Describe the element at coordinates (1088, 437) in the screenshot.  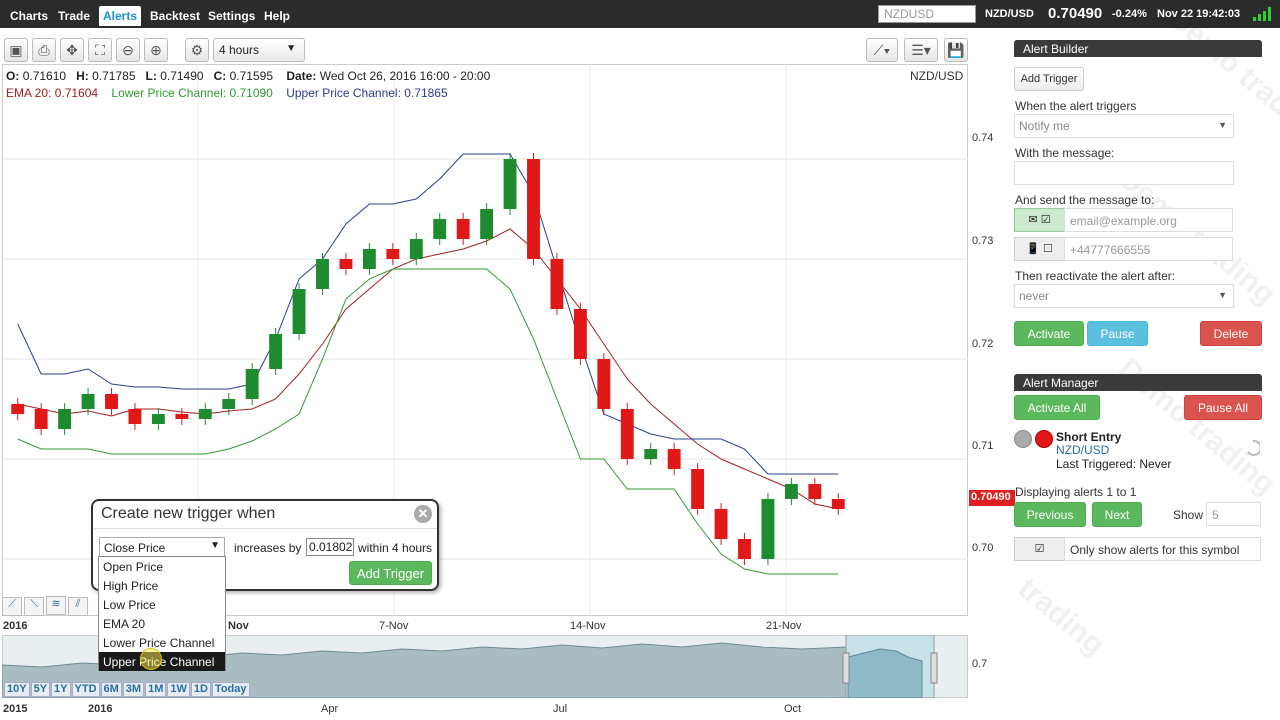
I see `alert-name: Short Entry` at that location.